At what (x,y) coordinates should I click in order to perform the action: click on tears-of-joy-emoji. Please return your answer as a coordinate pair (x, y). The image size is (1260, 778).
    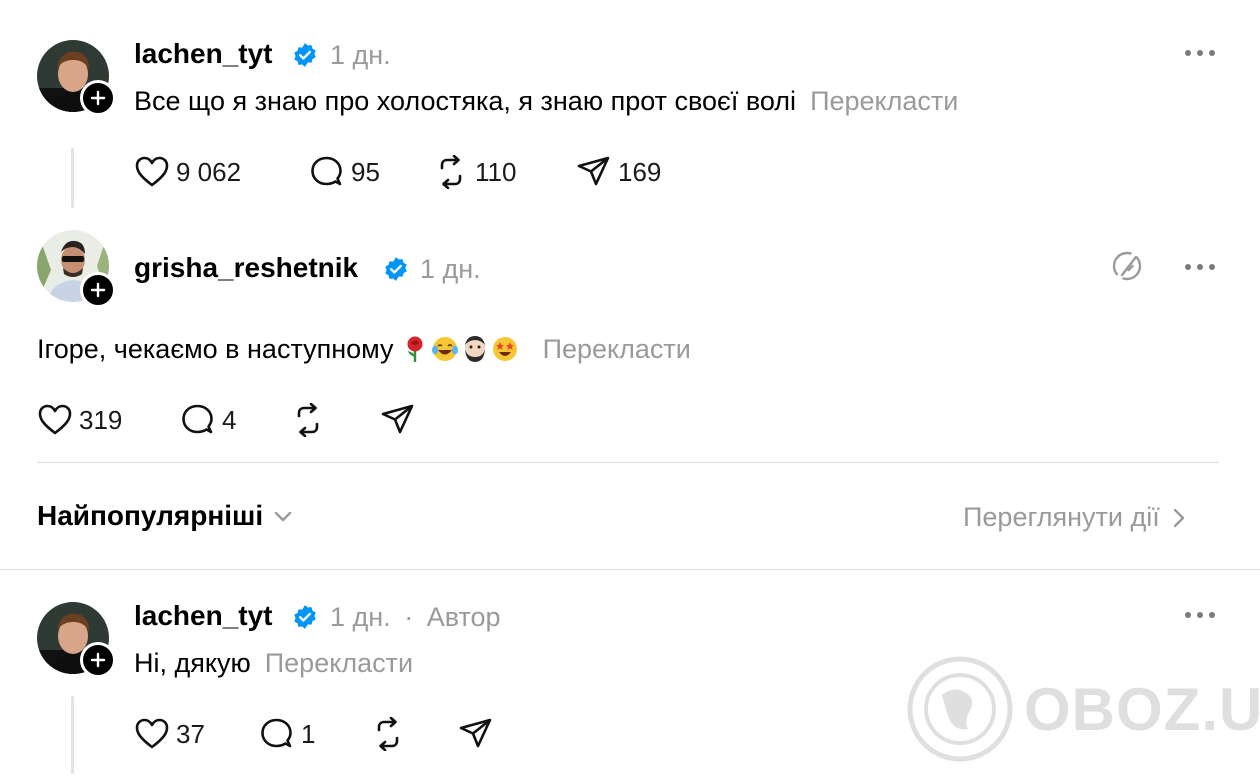
    Looking at the image, I should click on (445, 349).